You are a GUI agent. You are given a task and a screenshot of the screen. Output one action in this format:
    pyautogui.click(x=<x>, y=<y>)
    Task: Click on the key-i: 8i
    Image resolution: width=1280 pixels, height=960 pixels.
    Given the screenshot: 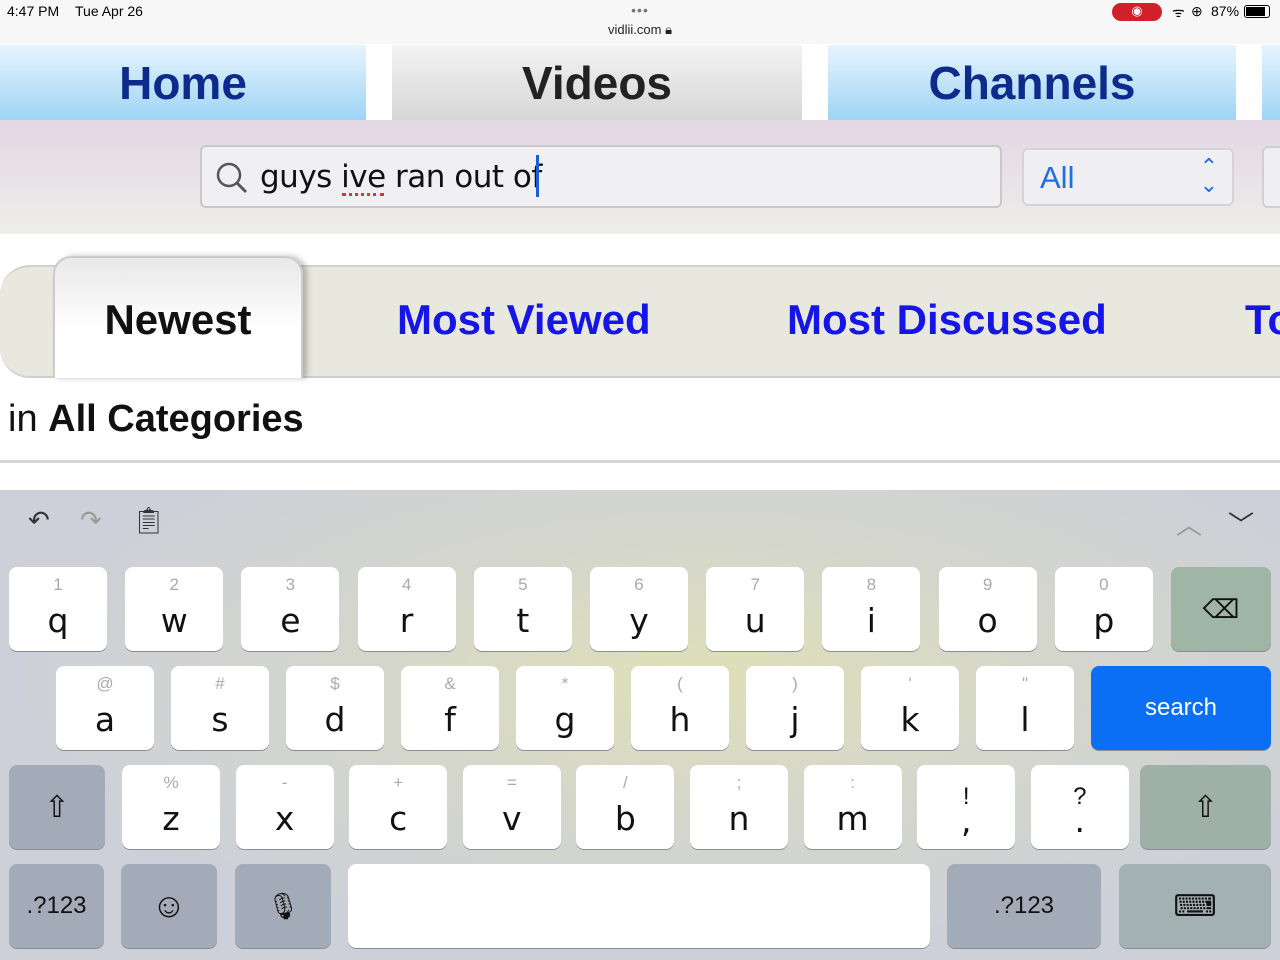 What is the action you would take?
    pyautogui.click(x=871, y=609)
    